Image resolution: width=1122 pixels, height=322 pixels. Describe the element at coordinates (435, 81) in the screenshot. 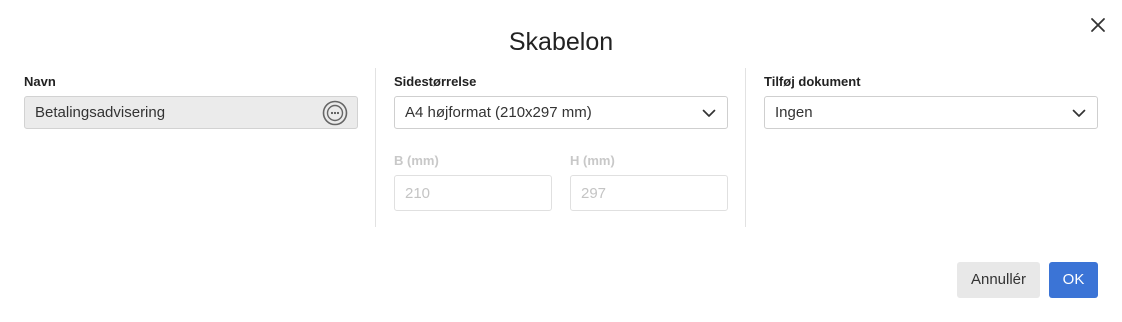

I see `page-size-label: Sidestørrelse` at that location.